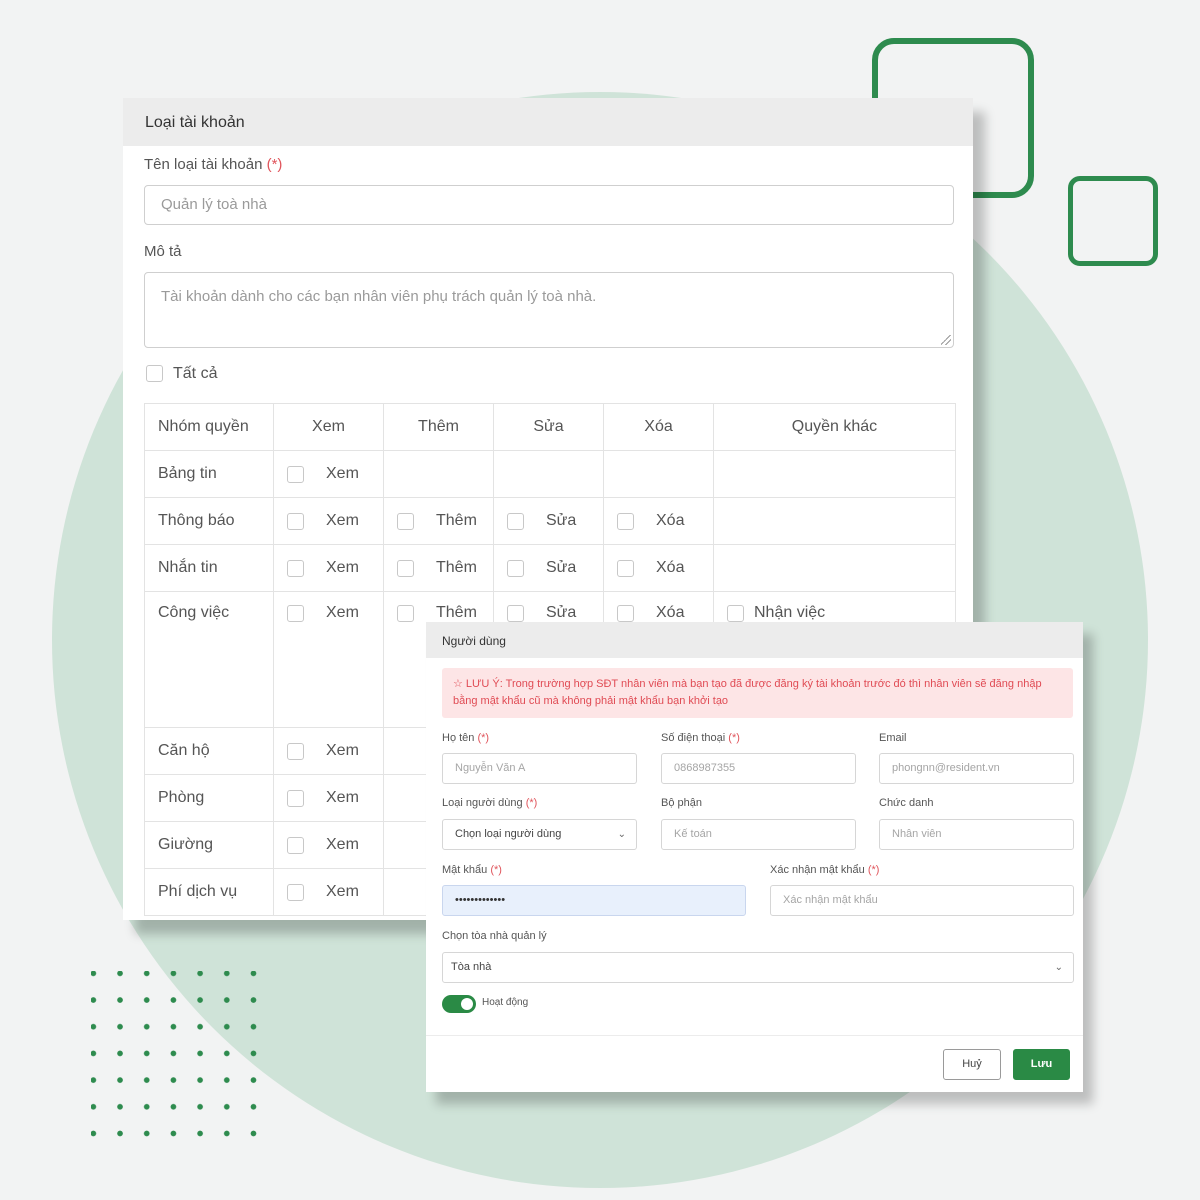  What do you see at coordinates (658, 427) in the screenshot?
I see `header-delete: Xóa` at bounding box center [658, 427].